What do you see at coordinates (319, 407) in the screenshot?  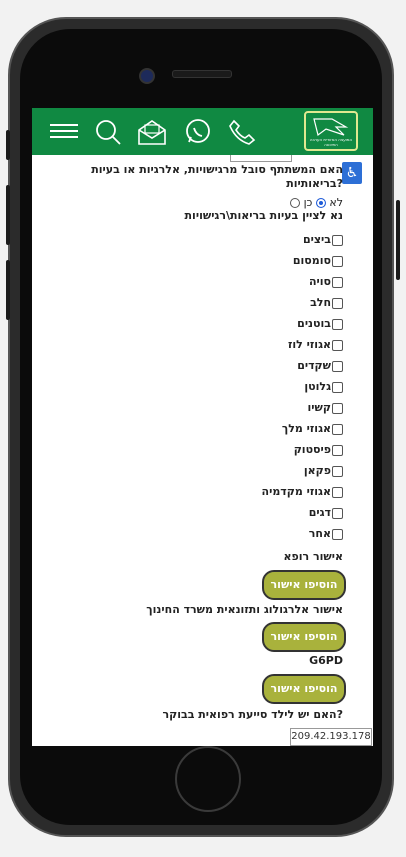 I see `option-label: קשיו` at bounding box center [319, 407].